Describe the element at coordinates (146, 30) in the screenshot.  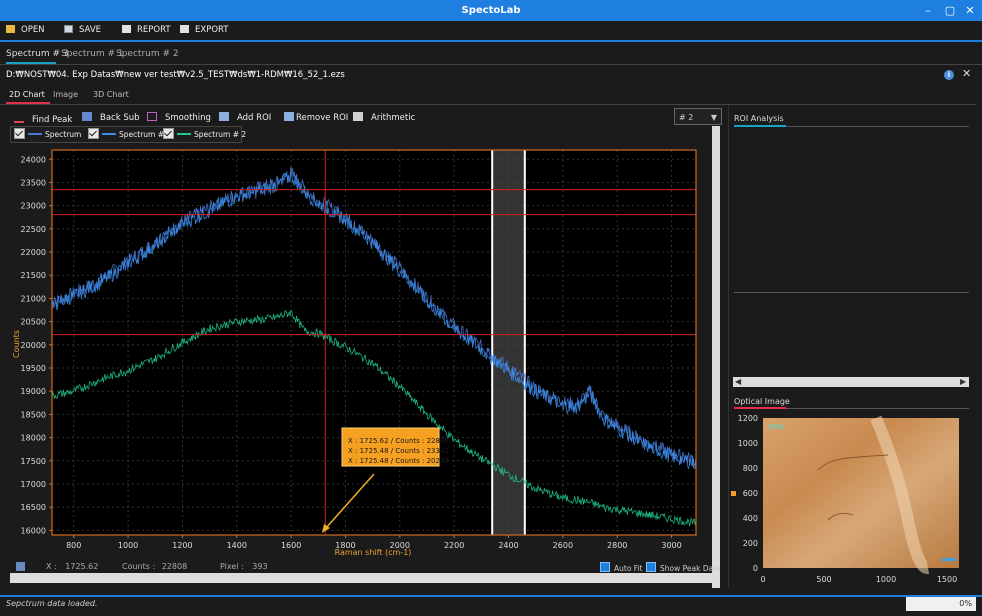
I see `report-button: REPORT` at that location.